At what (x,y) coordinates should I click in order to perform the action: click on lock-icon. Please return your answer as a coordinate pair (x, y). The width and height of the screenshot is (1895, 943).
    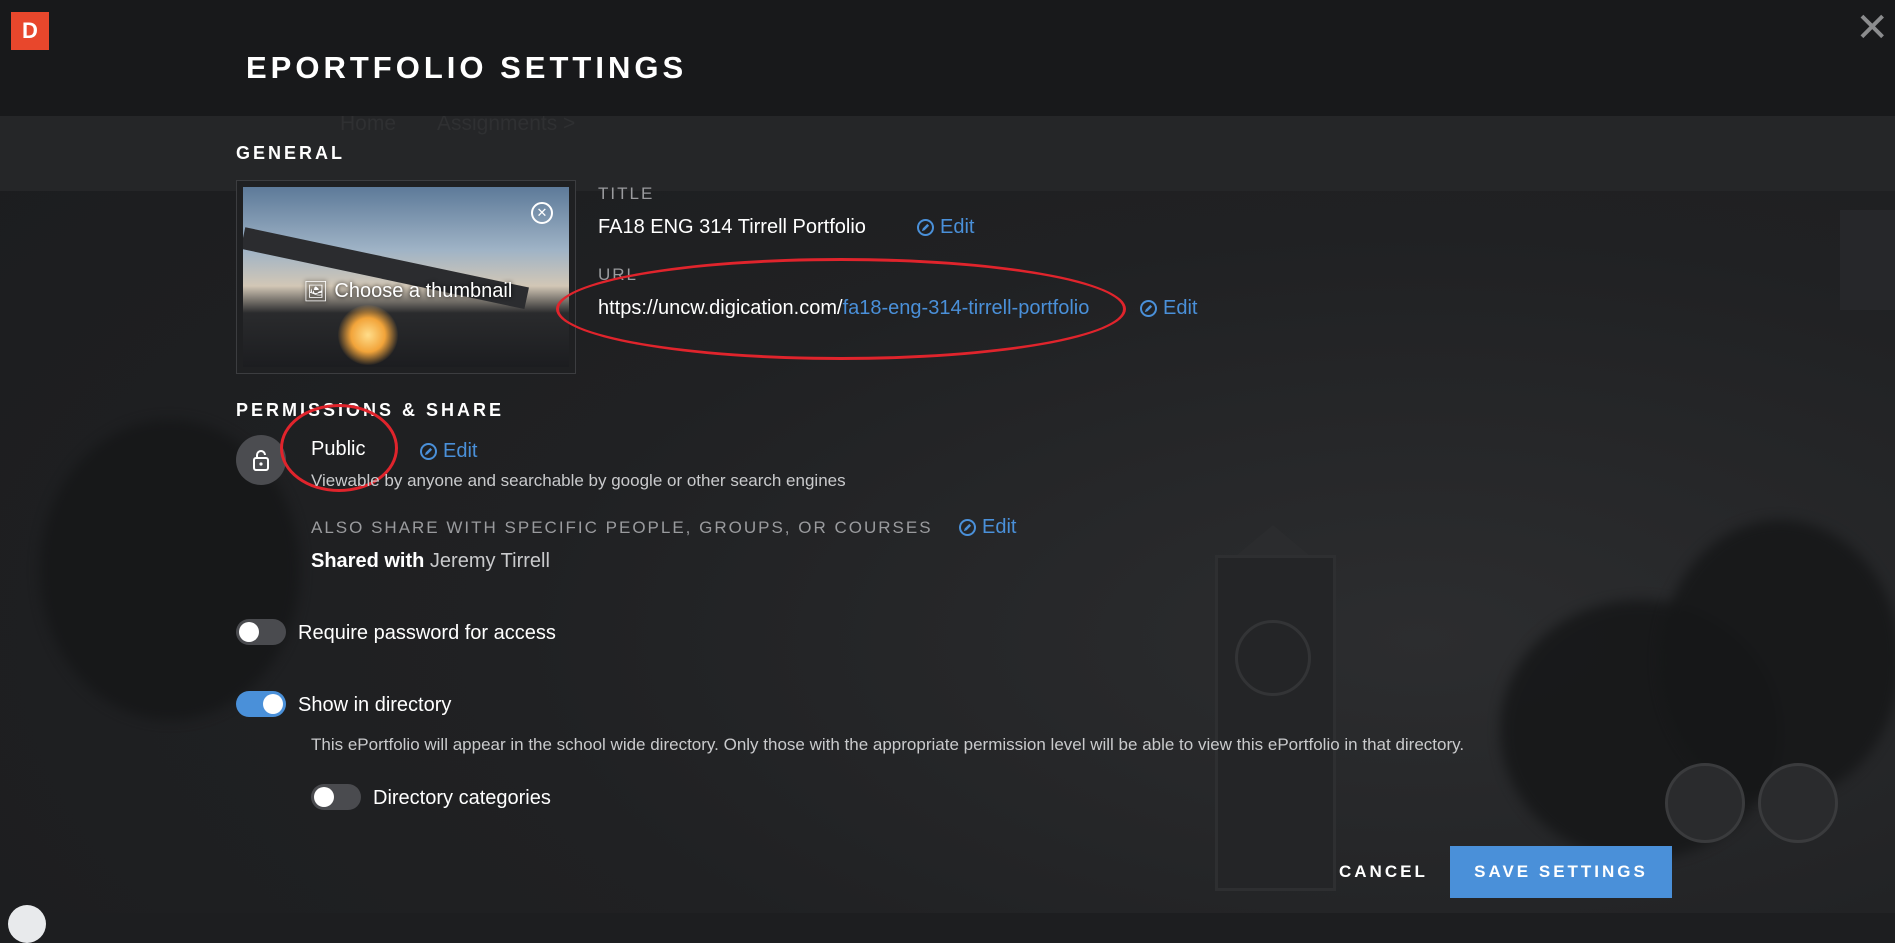
    Looking at the image, I should click on (261, 460).